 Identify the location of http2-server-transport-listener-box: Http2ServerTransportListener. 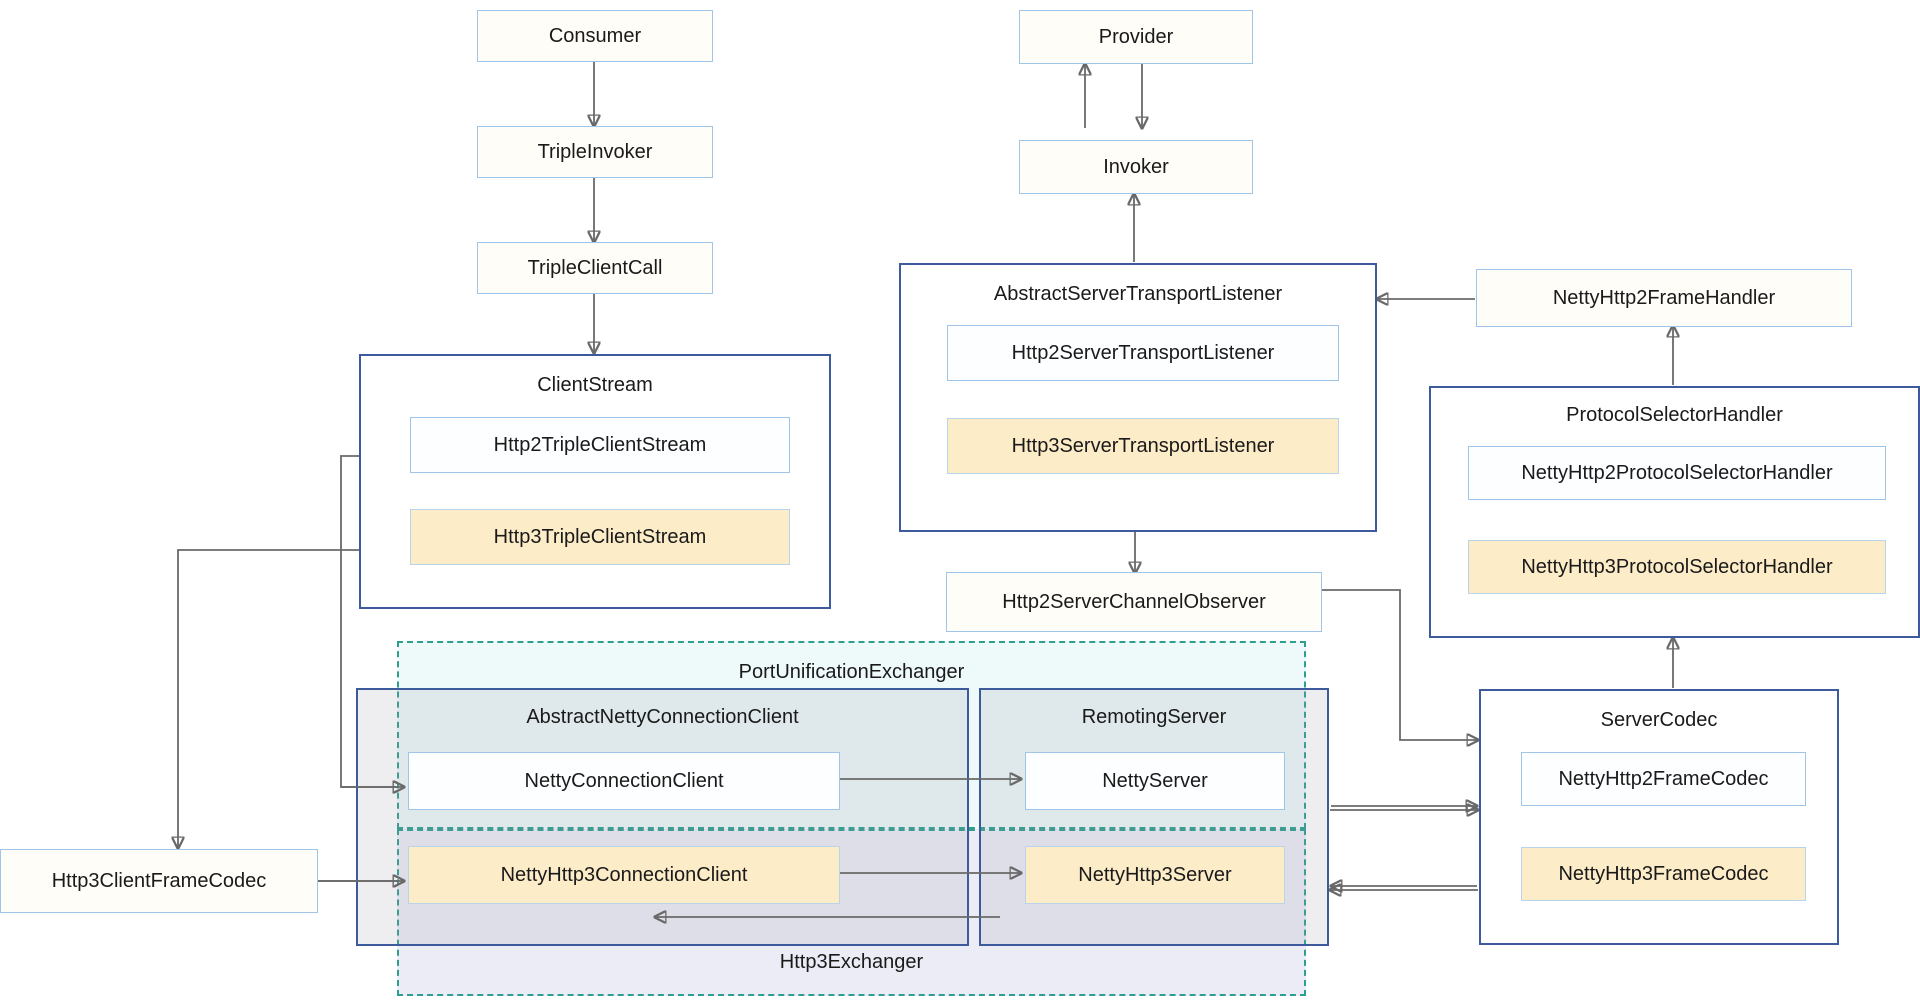
(1143, 353).